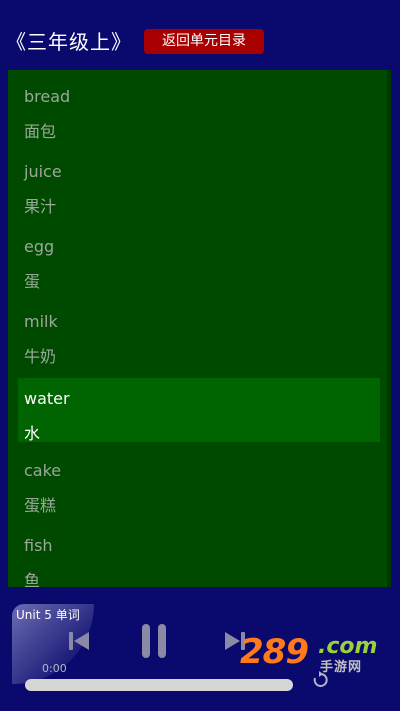 Image resolution: width=400 pixels, height=711 pixels. Describe the element at coordinates (41, 321) in the screenshot. I see `word-english: milk` at that location.